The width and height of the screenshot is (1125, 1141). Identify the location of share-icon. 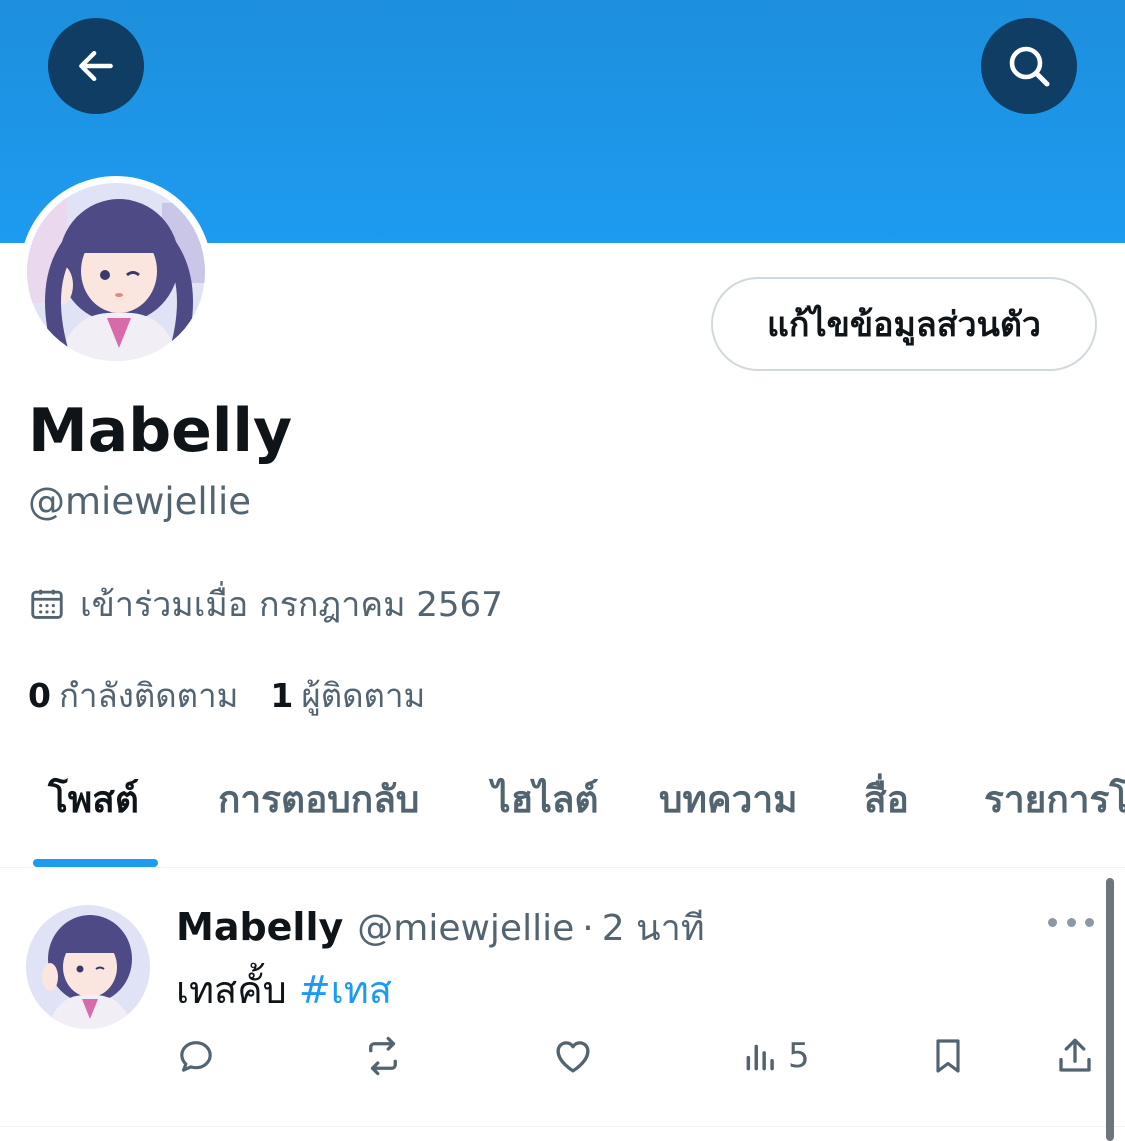
(1075, 1055).